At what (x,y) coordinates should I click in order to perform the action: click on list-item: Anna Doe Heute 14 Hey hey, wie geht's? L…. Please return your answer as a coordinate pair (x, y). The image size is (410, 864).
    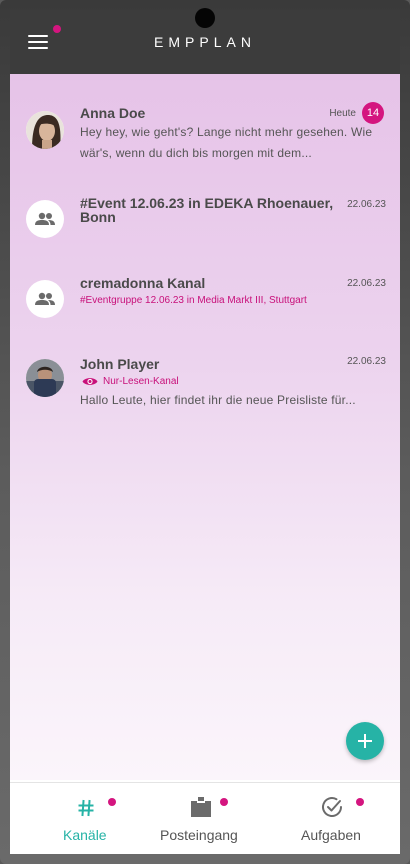
    Looking at the image, I should click on (205, 124).